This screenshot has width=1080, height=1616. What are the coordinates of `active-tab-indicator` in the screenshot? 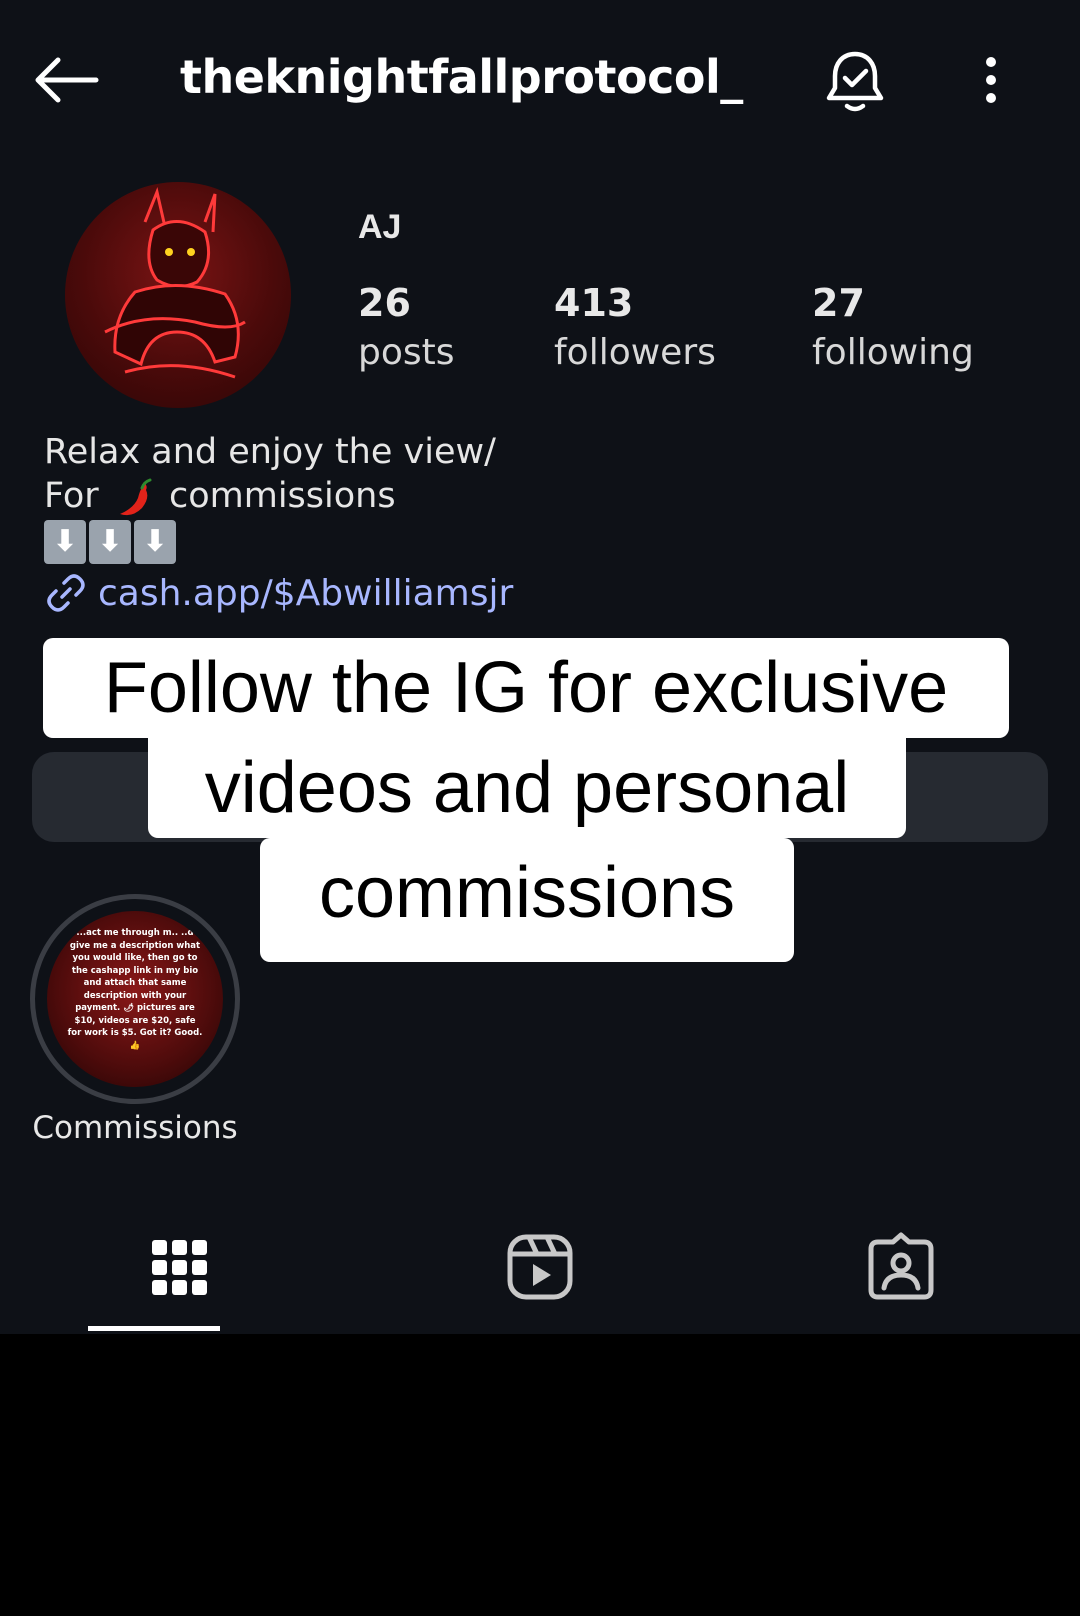 It's located at (154, 1328).